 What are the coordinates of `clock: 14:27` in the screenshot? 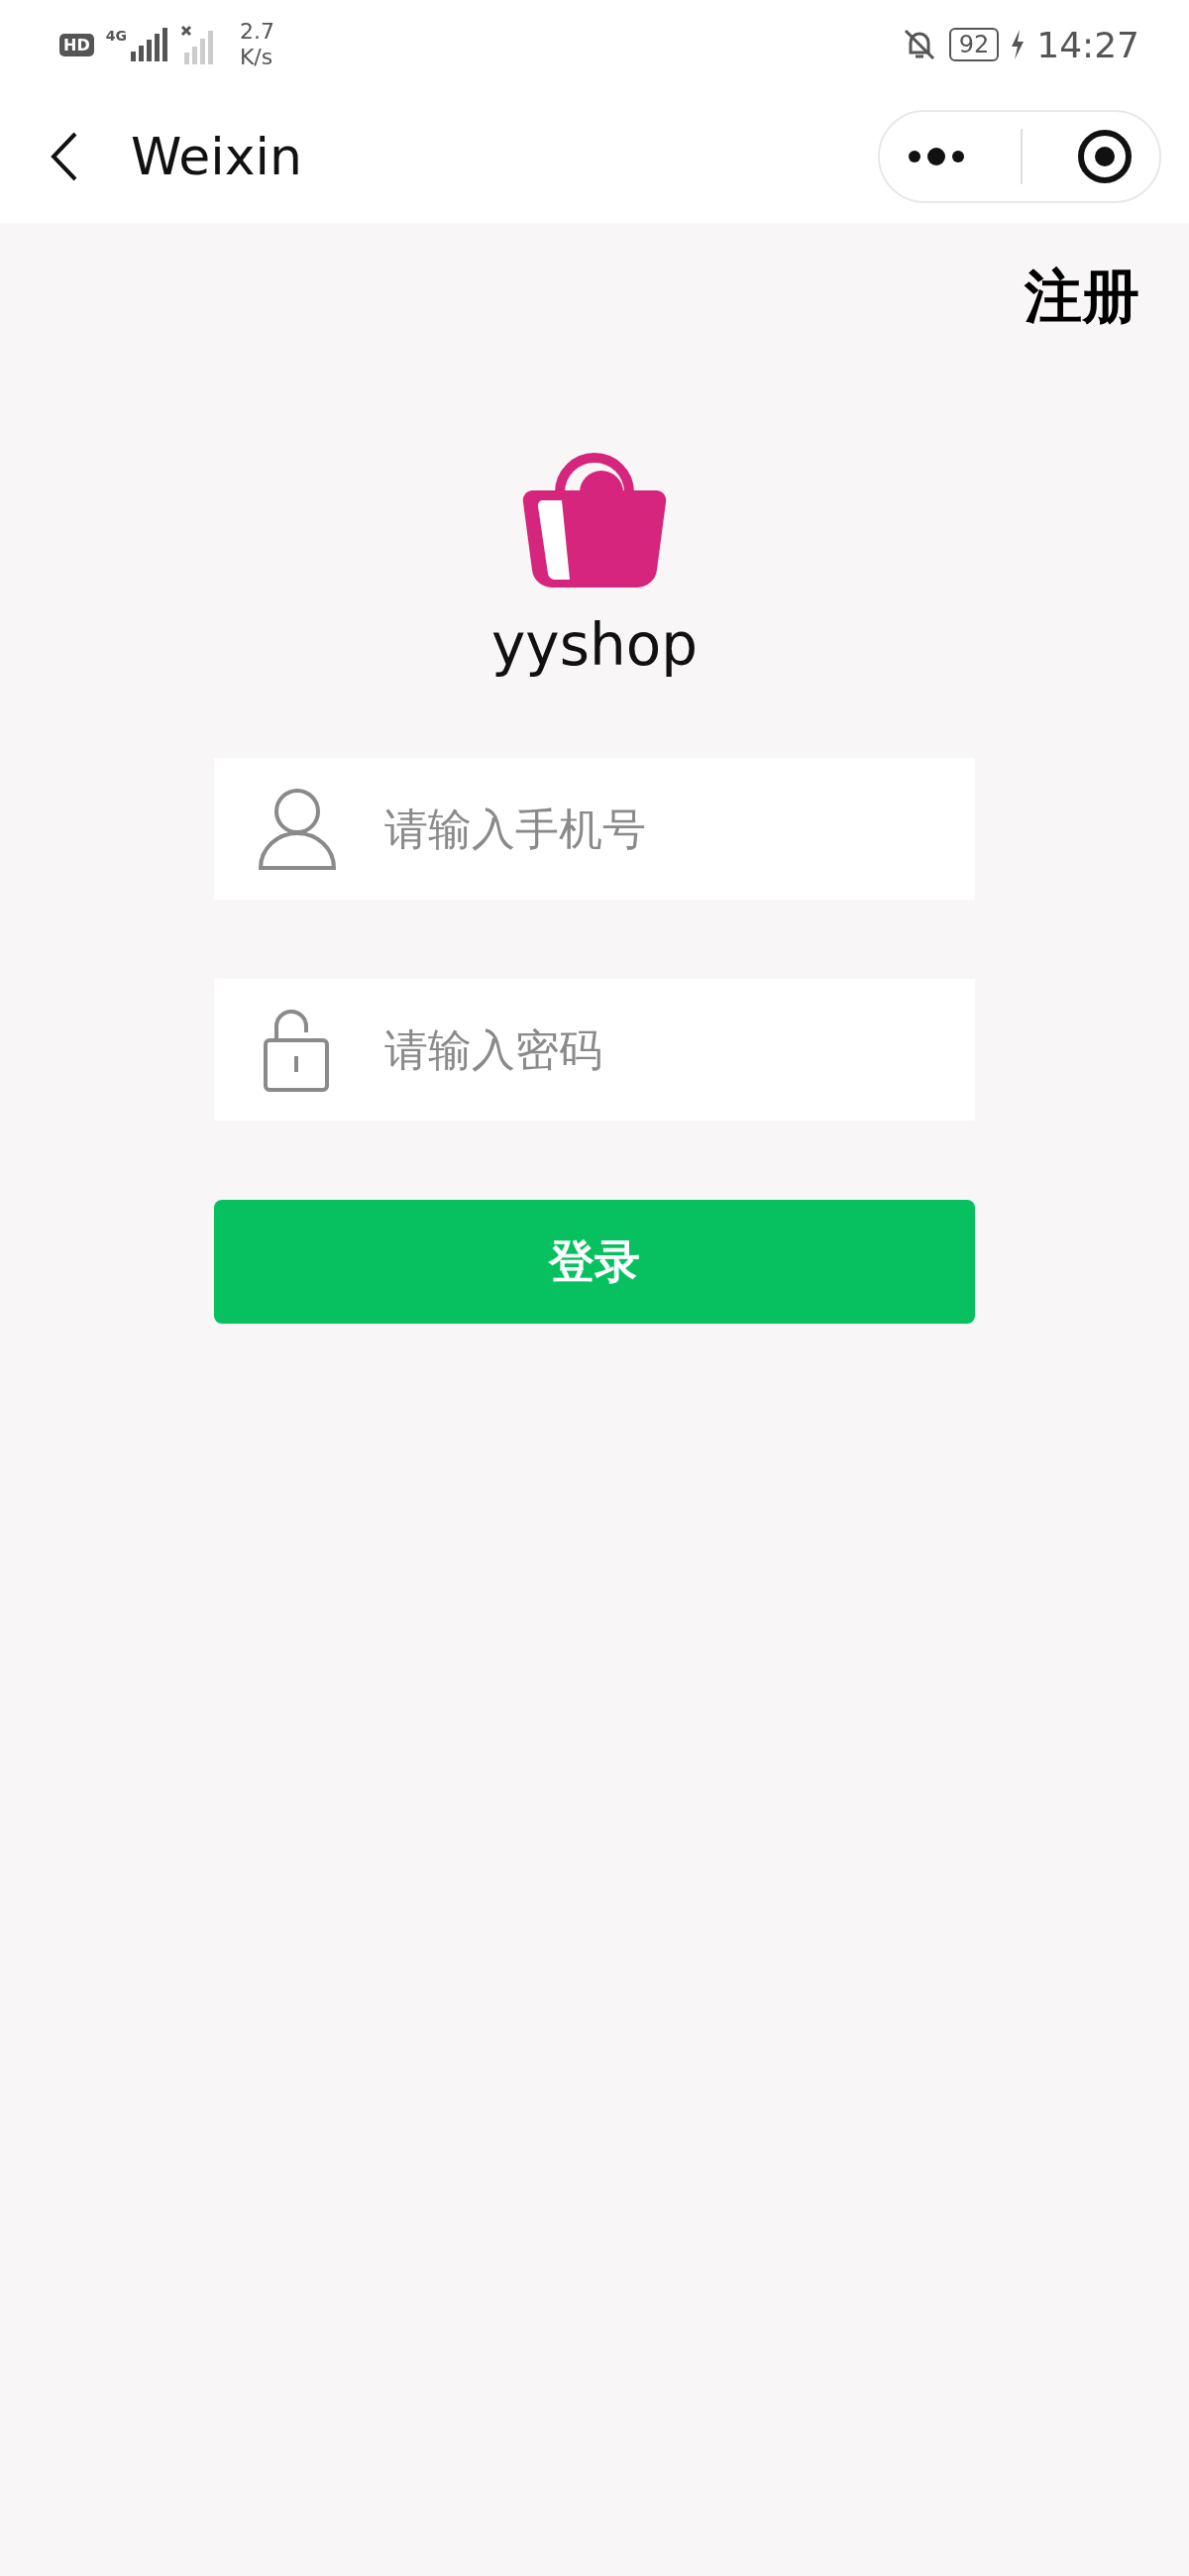 It's located at (1088, 44).